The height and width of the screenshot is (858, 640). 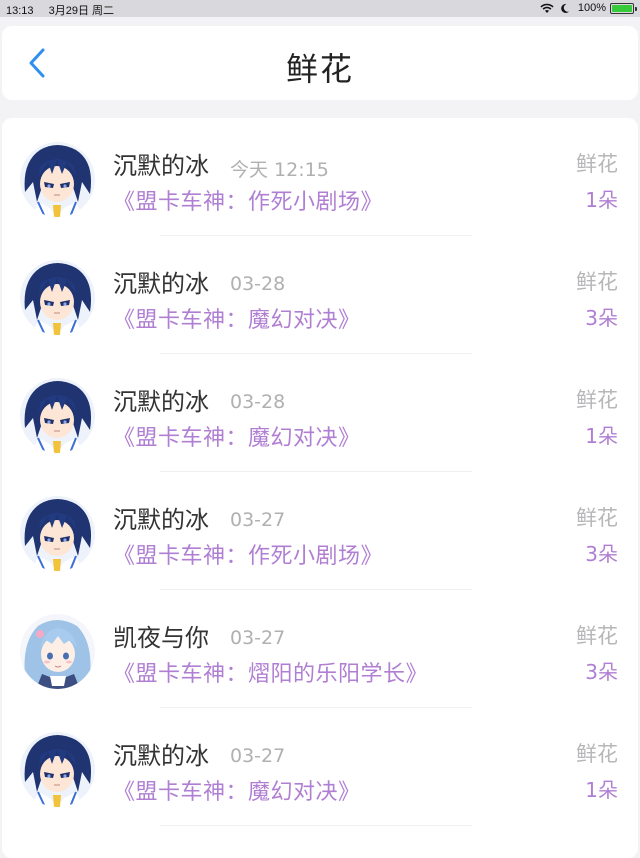 I want to click on work-title-link: 《盟卡车神：熠阳的乐阳学长》, so click(x=270, y=672).